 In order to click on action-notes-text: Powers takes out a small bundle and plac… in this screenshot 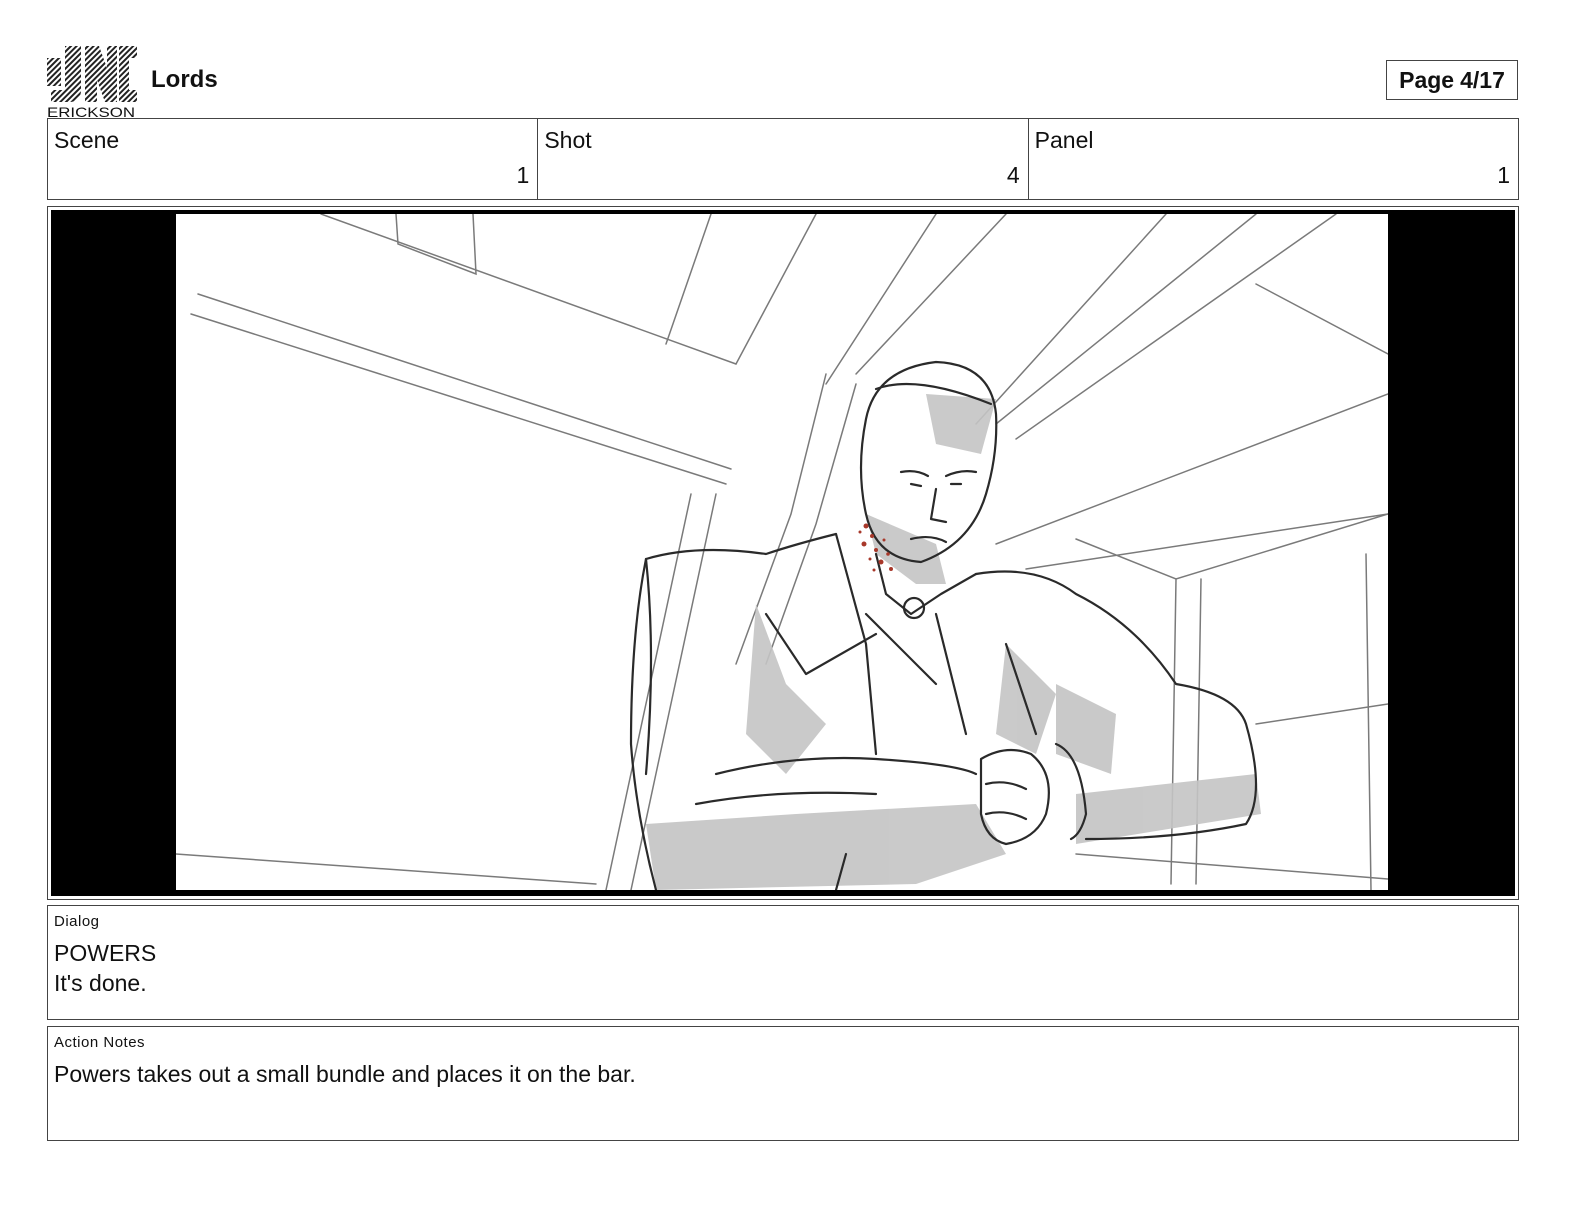, I will do `click(345, 1074)`.